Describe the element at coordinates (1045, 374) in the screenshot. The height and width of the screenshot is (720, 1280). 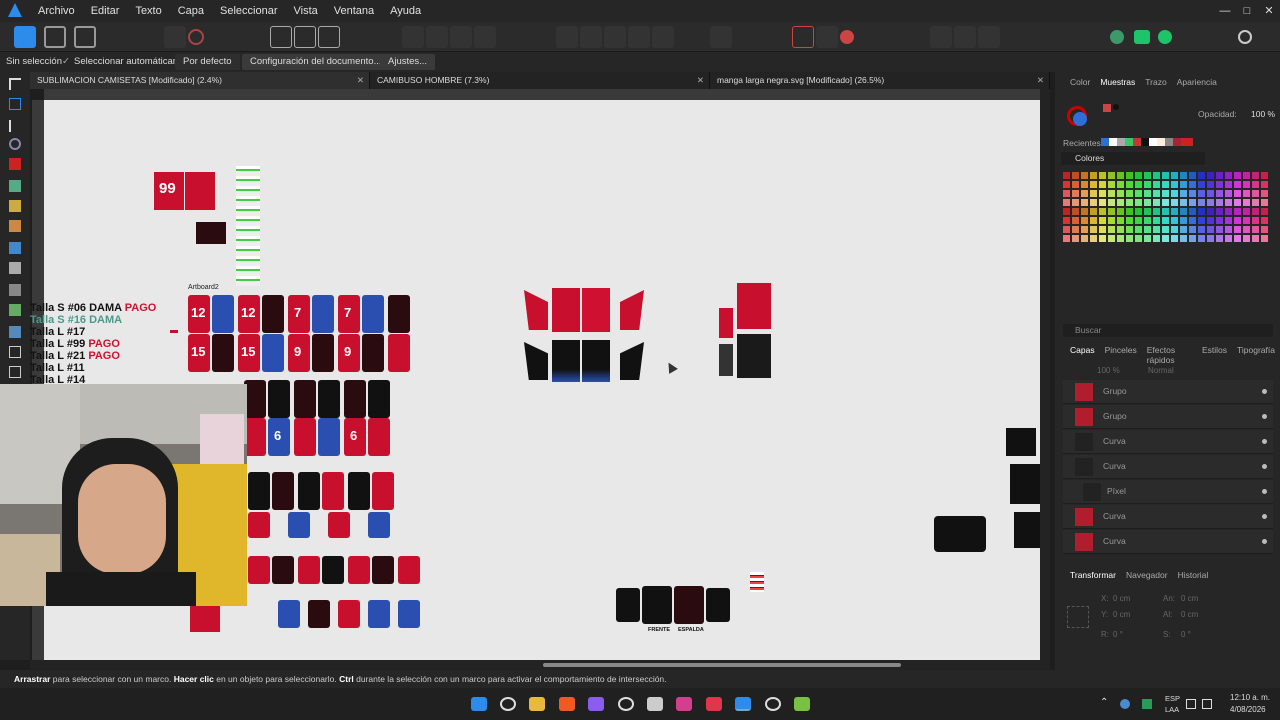
I see `vertical-scrollbar` at that location.